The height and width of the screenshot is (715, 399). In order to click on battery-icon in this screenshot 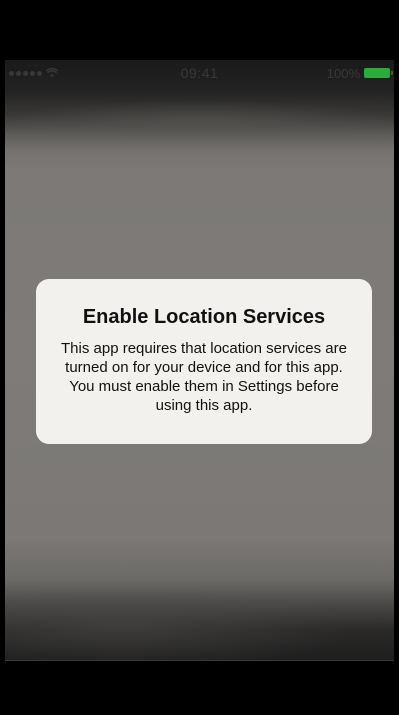, I will do `click(378, 73)`.